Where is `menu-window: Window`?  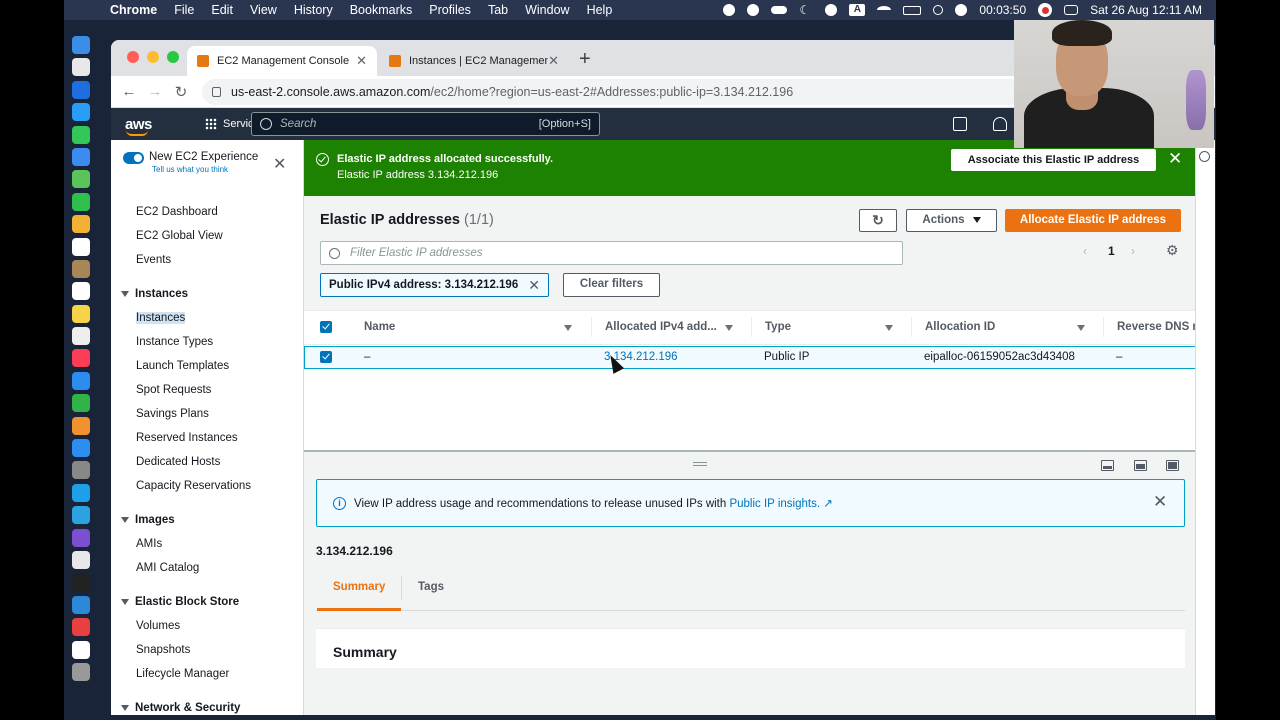 menu-window: Window is located at coordinates (547, 10).